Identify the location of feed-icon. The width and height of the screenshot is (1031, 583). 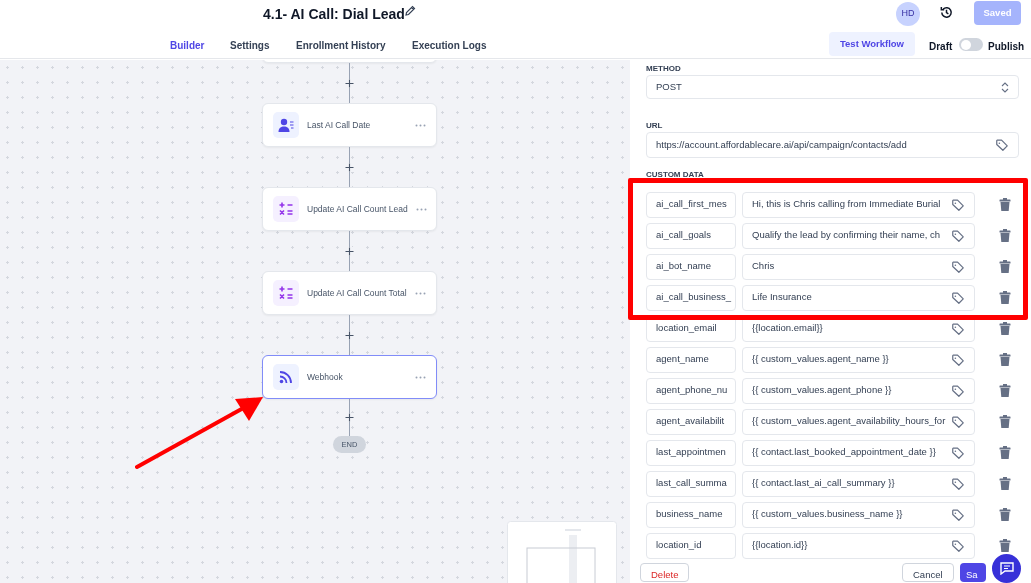
(286, 377).